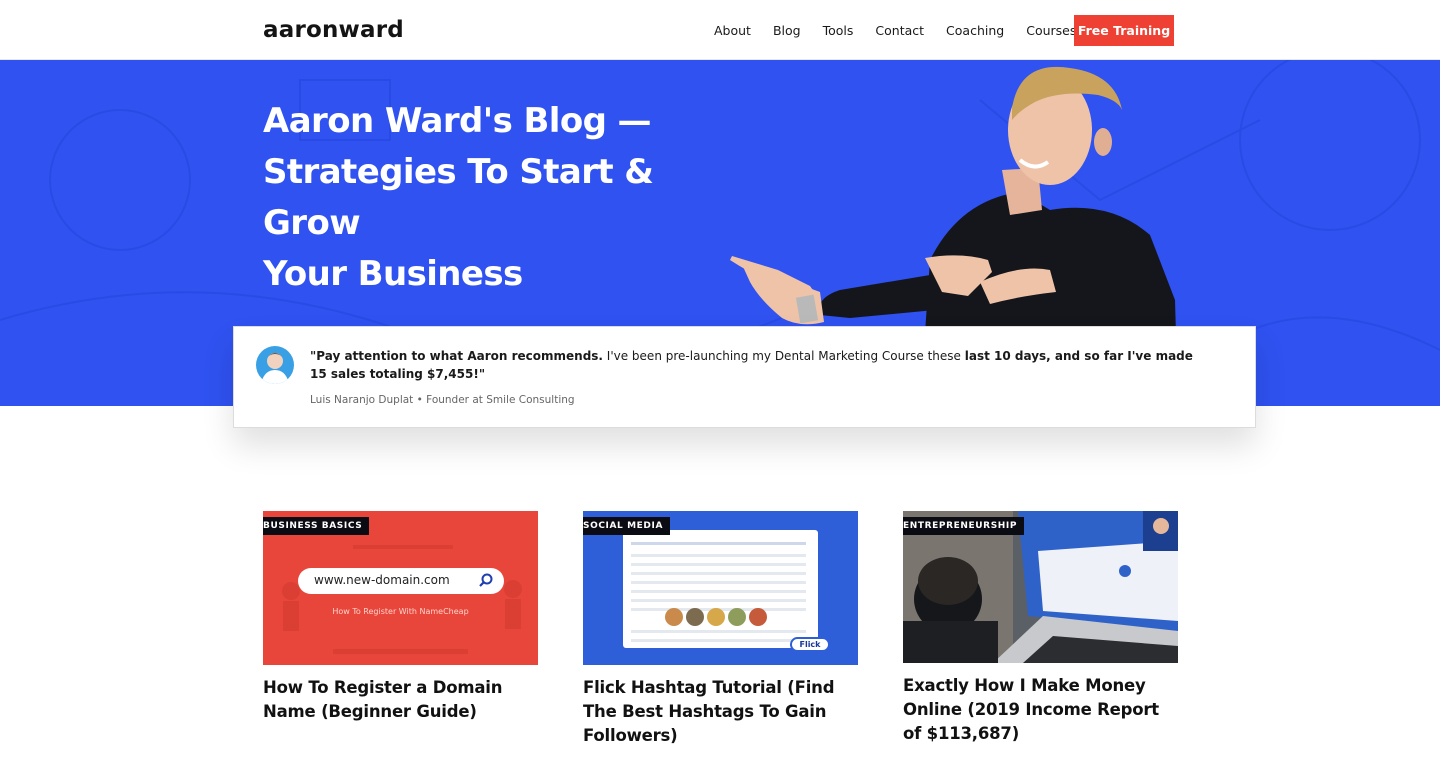 The height and width of the screenshot is (772, 1440). I want to click on post-thumbnail: SOCIAL MEDIA Flick, so click(720, 588).